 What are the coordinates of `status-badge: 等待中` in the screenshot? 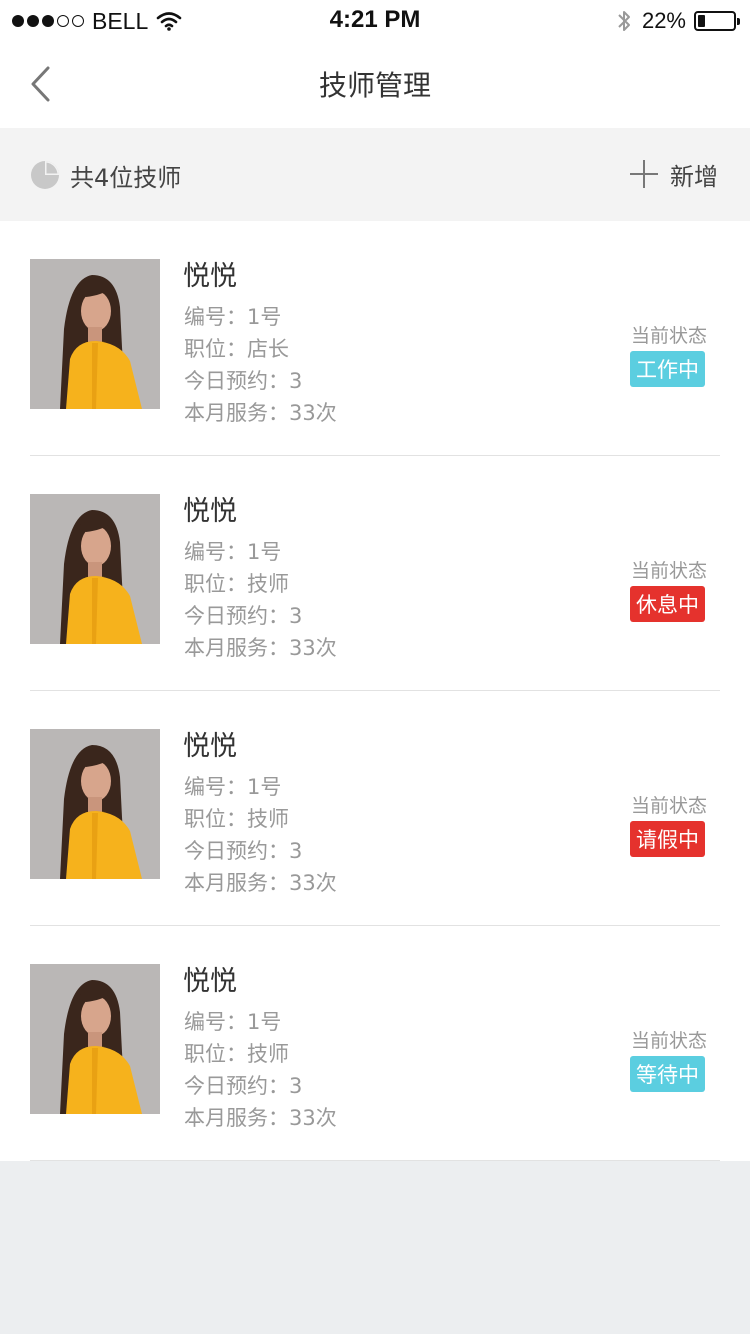 It's located at (667, 1074).